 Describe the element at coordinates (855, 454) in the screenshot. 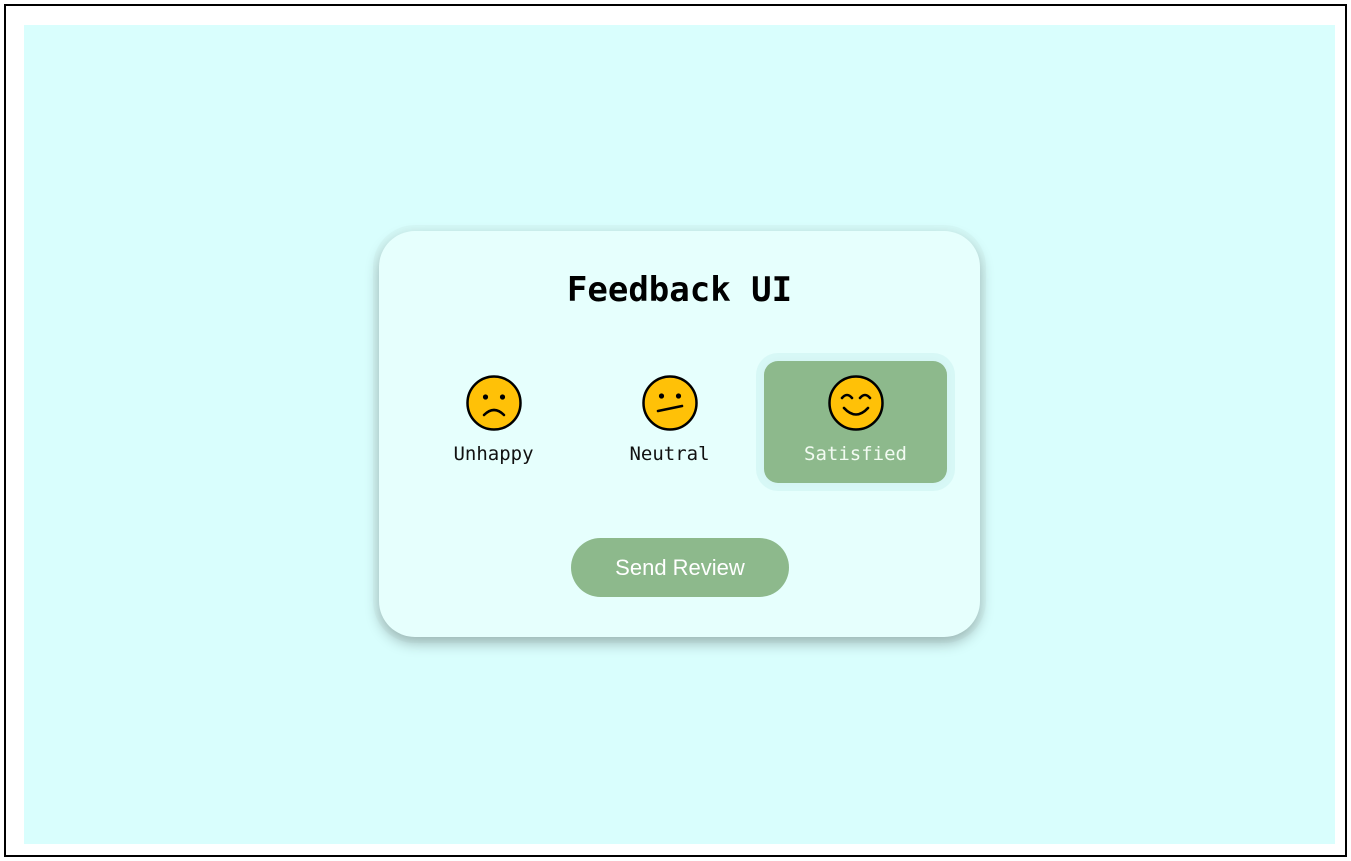

I see `rating-label-satisfied: Satisfied` at that location.